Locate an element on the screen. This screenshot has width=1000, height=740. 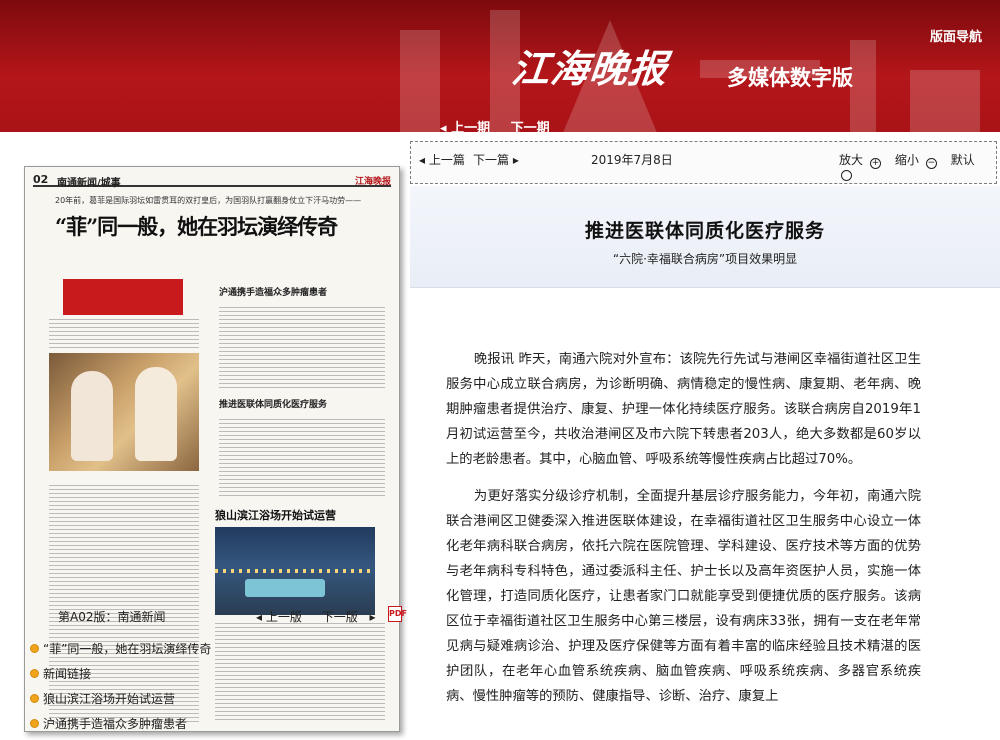
zoom-out-label: 缩小 is located at coordinates (906, 160).